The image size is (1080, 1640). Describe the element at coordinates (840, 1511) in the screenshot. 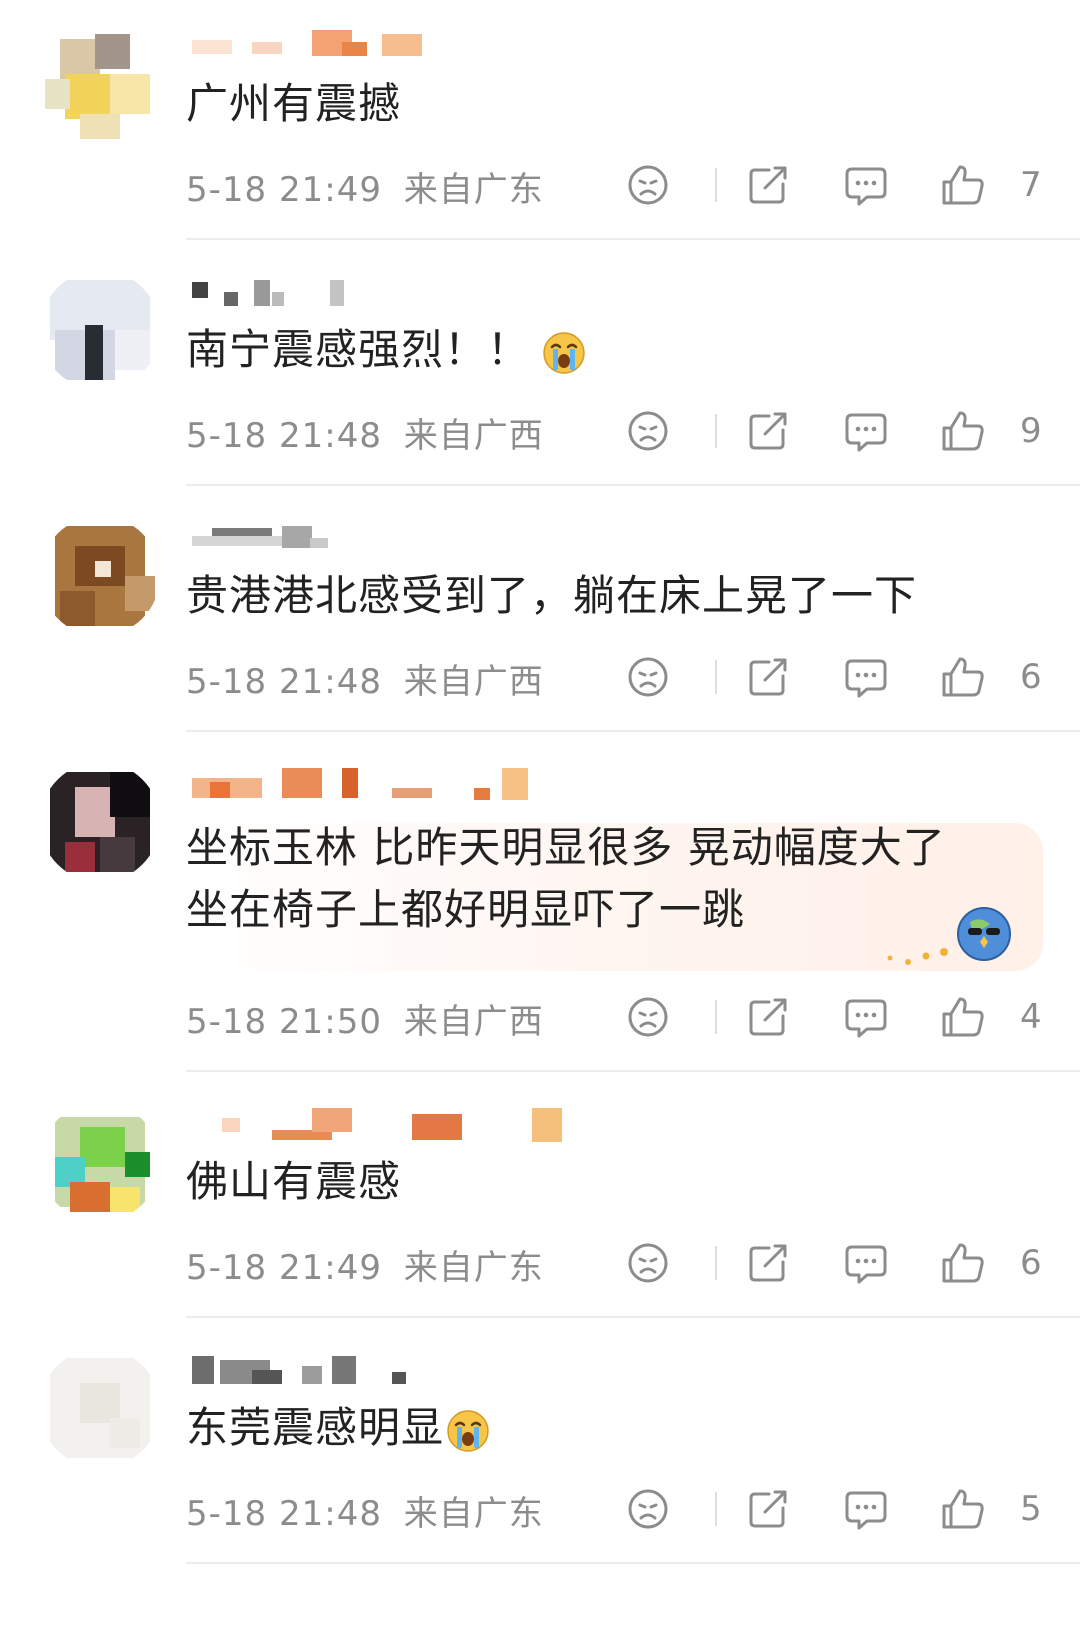

I see `comment-actions: 5` at that location.